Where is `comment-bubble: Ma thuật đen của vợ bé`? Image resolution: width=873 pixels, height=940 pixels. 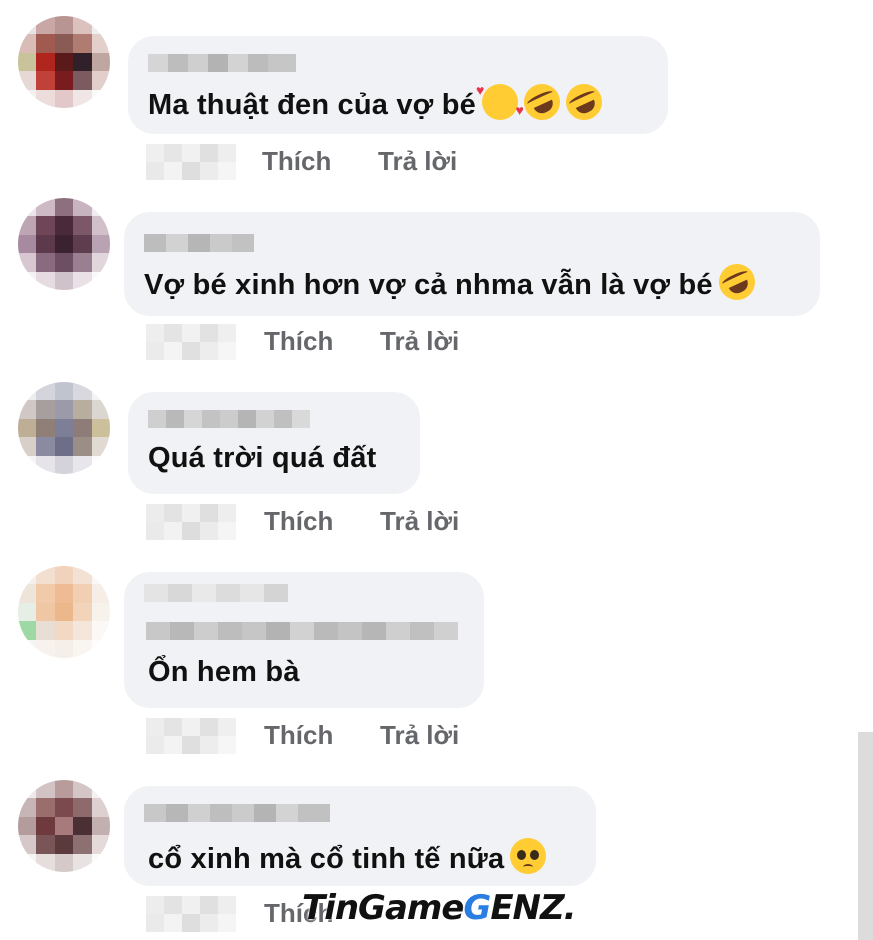 comment-bubble: Ma thuật đen của vợ bé is located at coordinates (398, 85).